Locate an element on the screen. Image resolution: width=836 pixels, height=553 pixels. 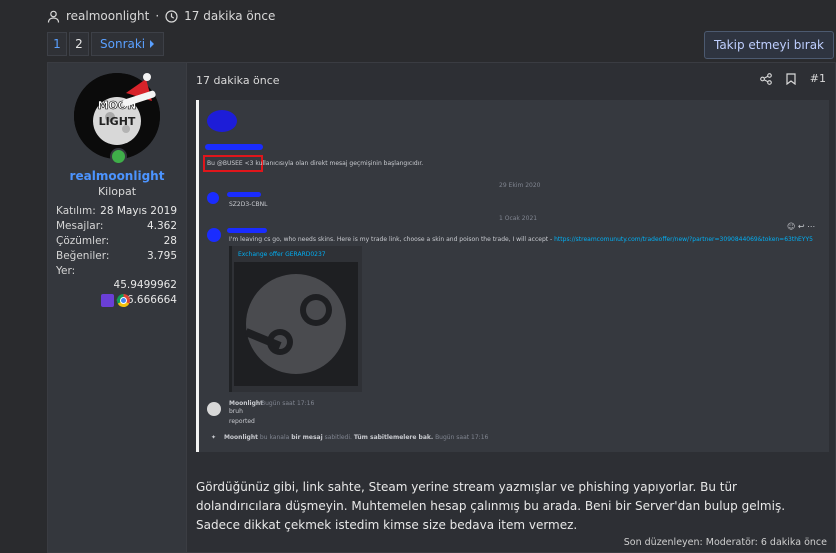
stat-label: Yer: is located at coordinates (66, 270).